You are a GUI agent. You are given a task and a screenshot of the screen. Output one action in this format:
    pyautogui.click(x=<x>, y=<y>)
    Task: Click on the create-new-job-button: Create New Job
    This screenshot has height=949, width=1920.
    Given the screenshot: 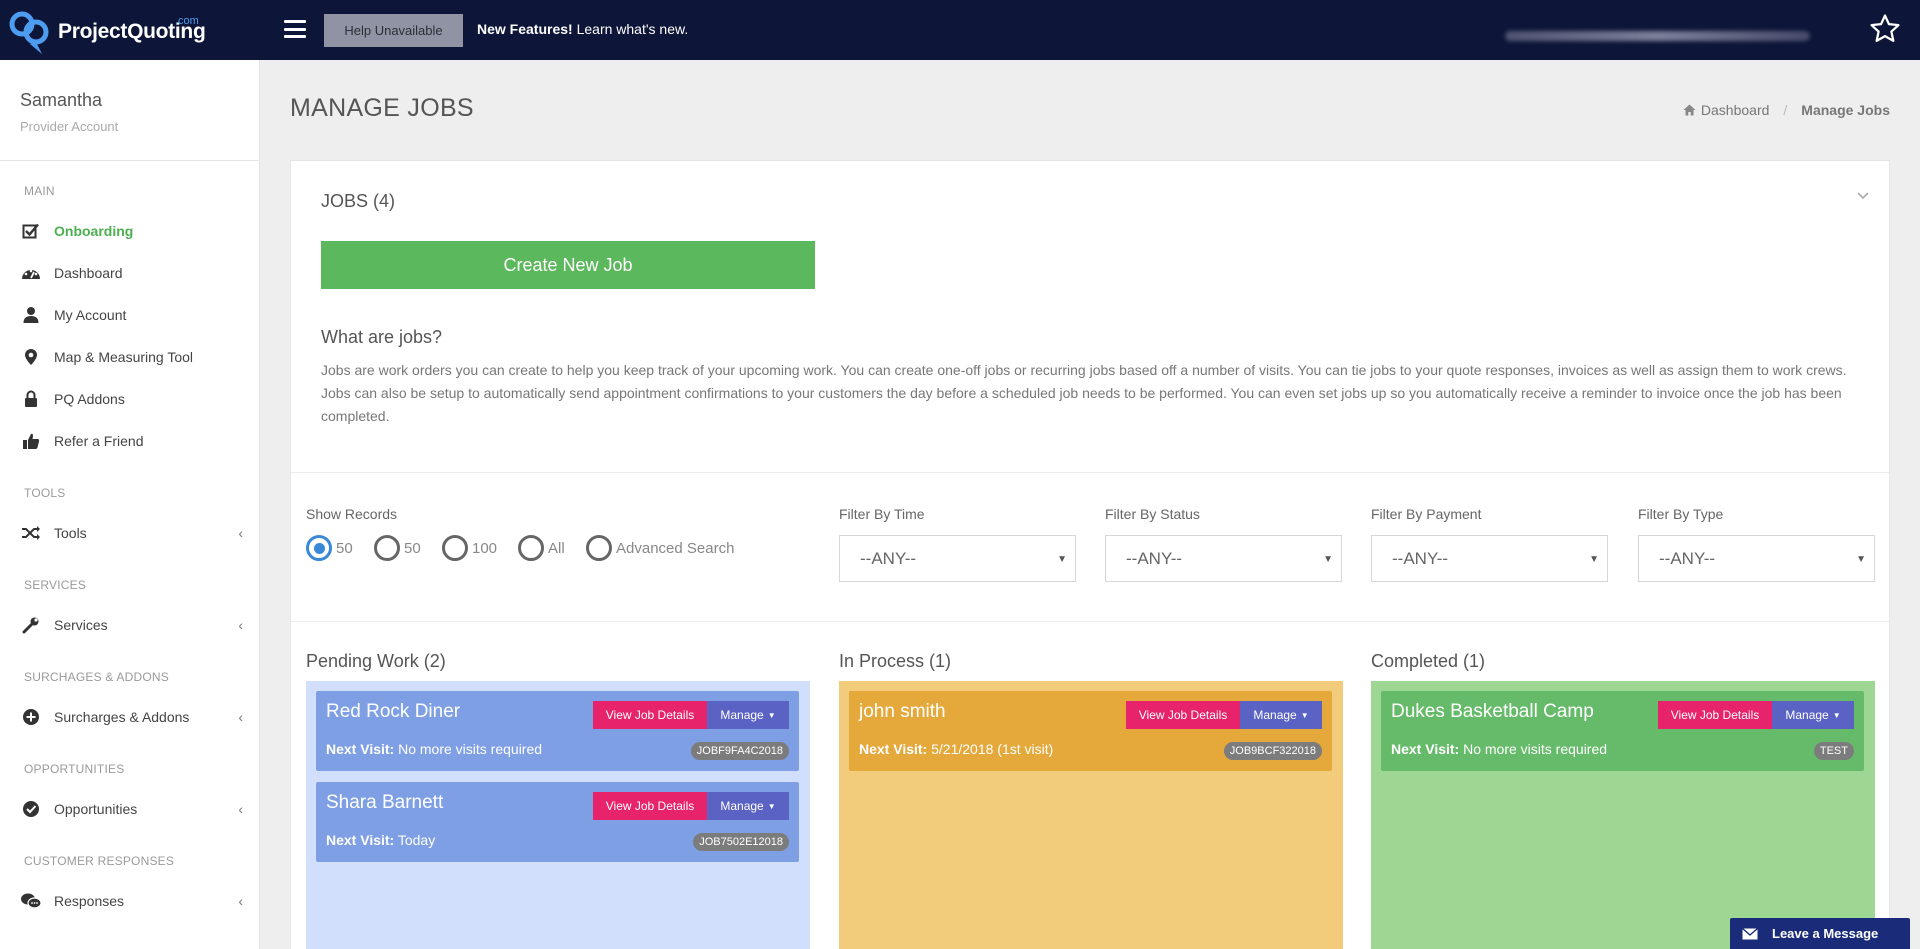 What is the action you would take?
    pyautogui.click(x=568, y=265)
    